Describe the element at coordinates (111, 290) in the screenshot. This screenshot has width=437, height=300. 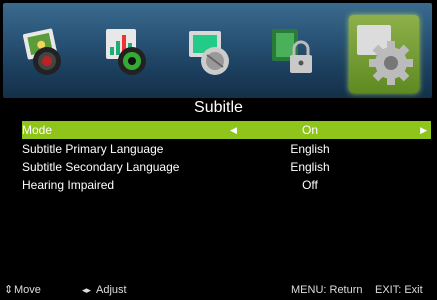
I see `footer-adjust-hint: Adjust` at that location.